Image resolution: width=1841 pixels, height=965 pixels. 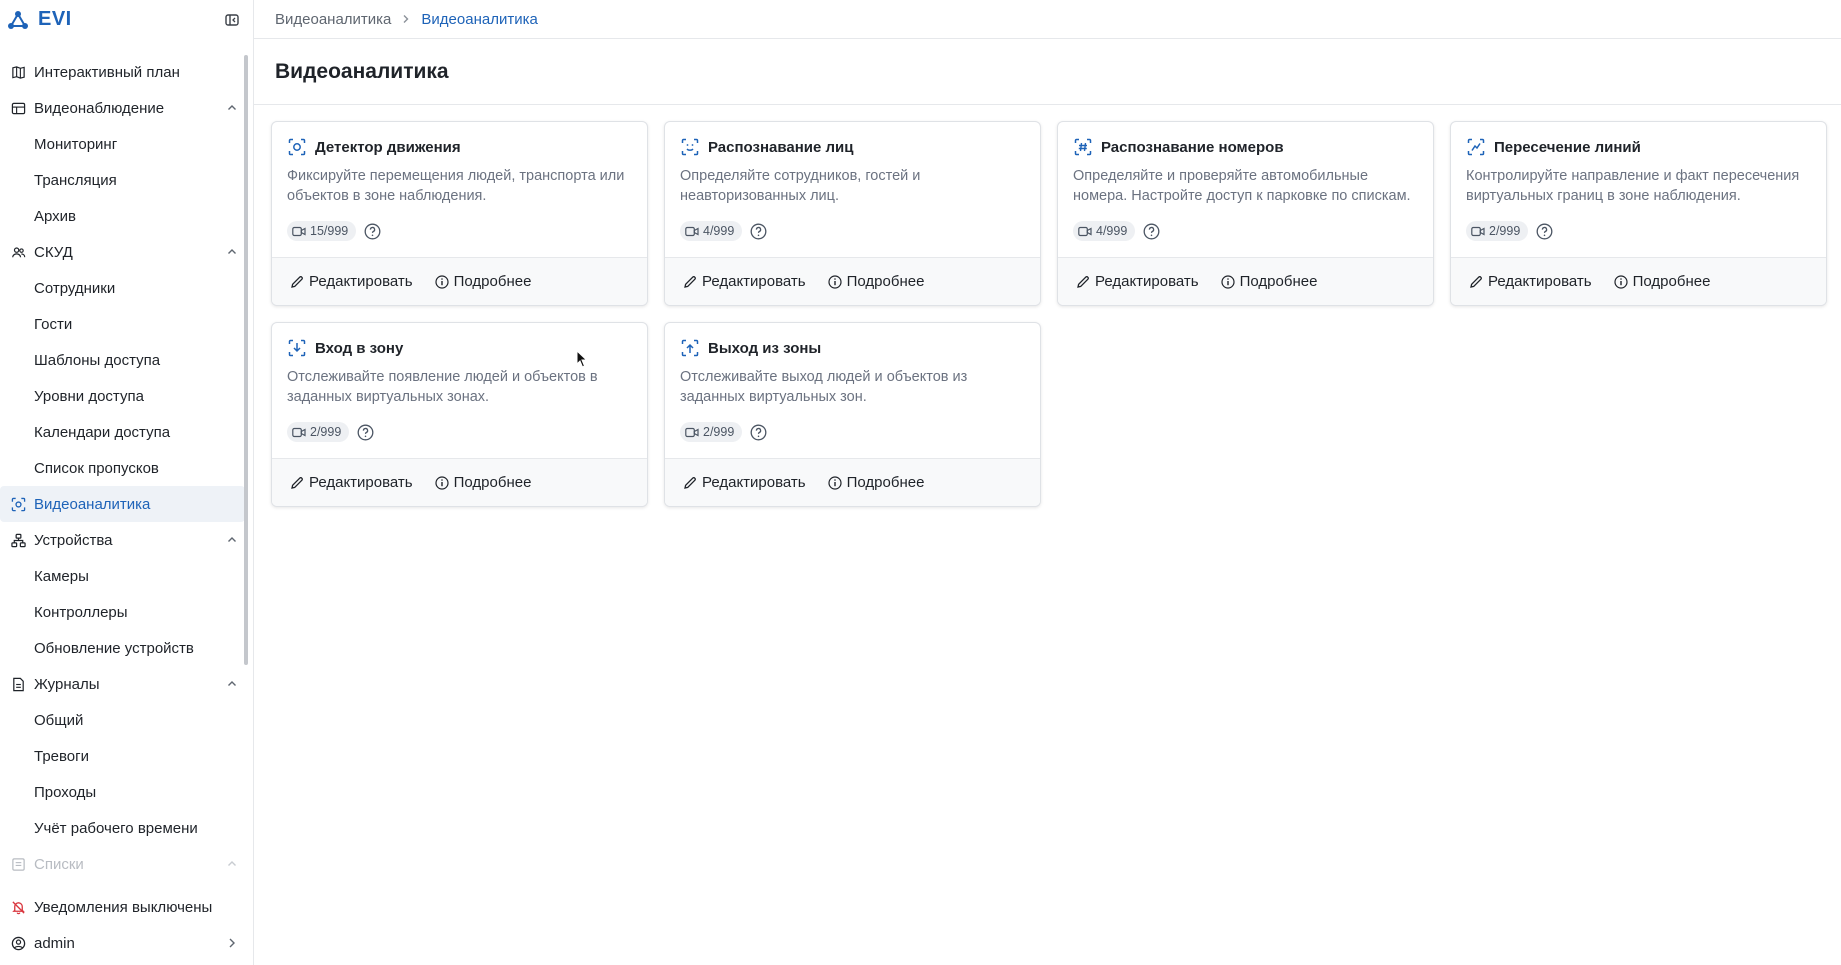 What do you see at coordinates (1047, 19) in the screenshot?
I see `breadcrumb: Видеоаналитика Видеоаналитика` at bounding box center [1047, 19].